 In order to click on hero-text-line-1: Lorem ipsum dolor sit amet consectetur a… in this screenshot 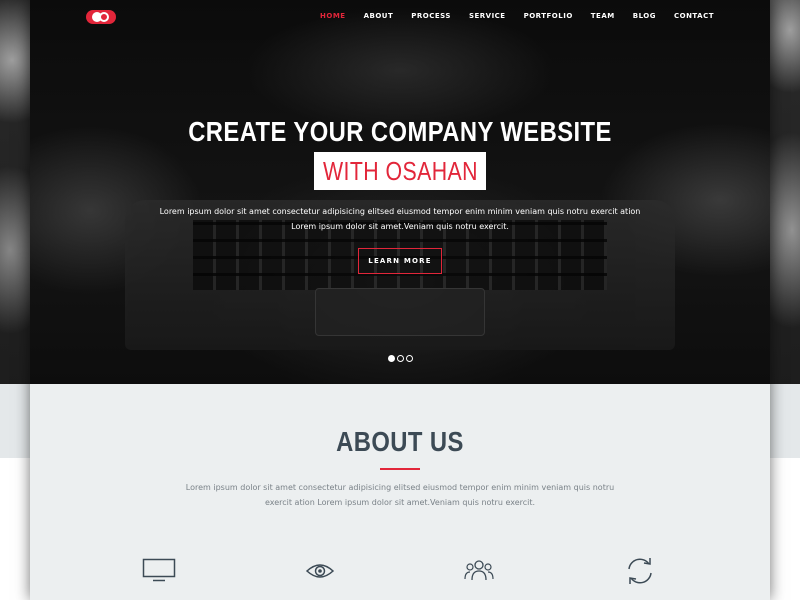, I will do `click(400, 211)`.